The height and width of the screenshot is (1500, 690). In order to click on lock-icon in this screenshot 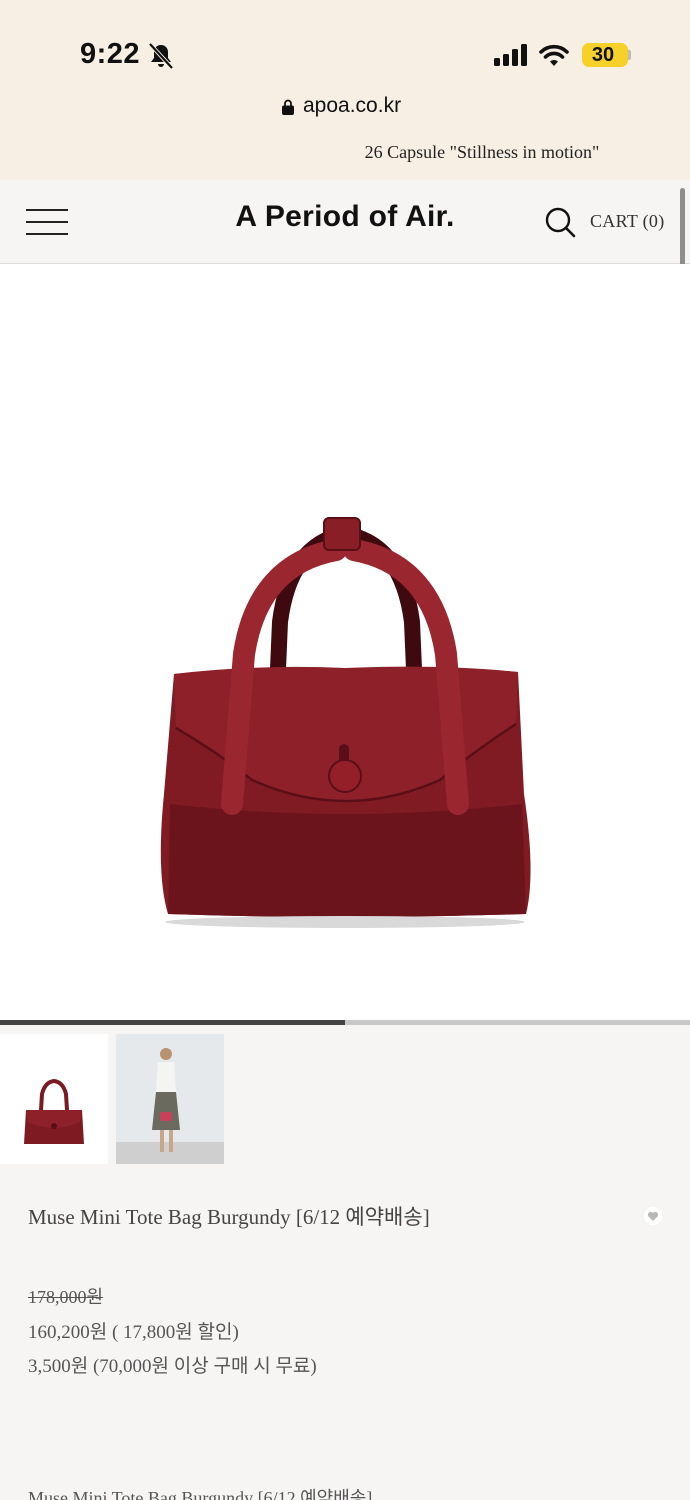, I will do `click(288, 107)`.